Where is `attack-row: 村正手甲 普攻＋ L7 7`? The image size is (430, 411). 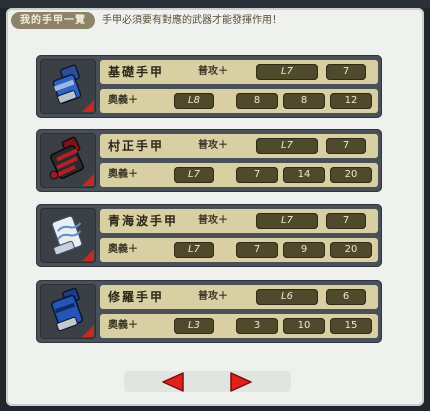
attack-row: 村正手甲 普攻＋ L7 7 is located at coordinates (239, 146).